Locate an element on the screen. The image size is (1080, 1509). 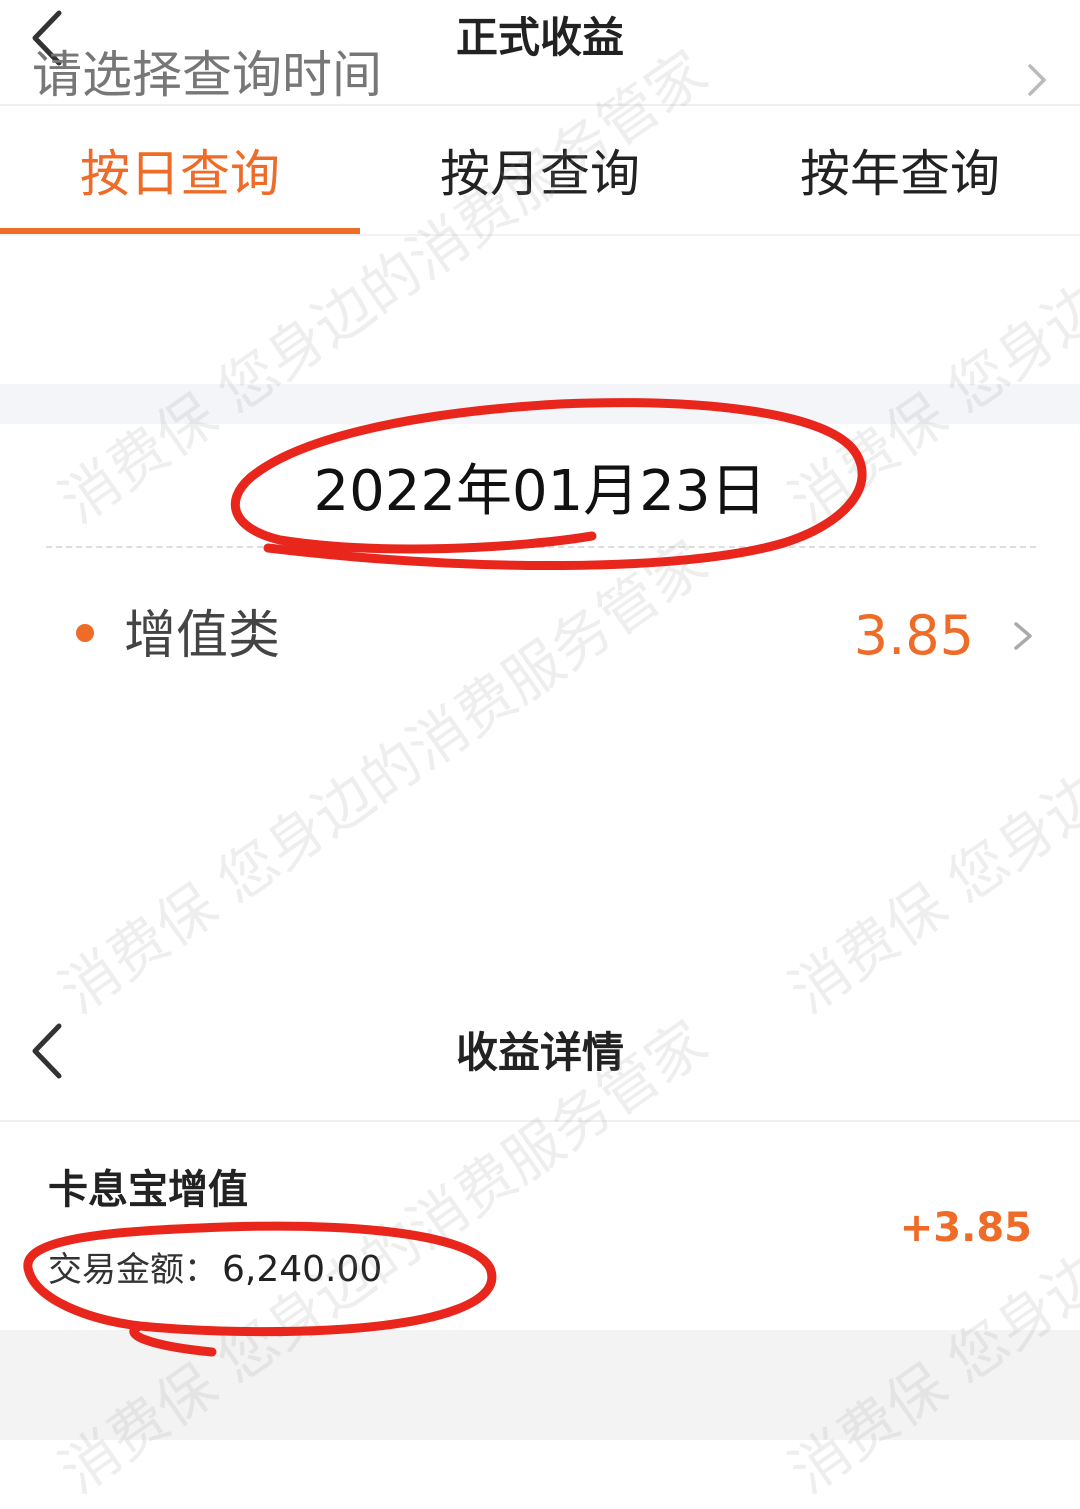
tab-monthly: 按月查询 is located at coordinates (540, 170).